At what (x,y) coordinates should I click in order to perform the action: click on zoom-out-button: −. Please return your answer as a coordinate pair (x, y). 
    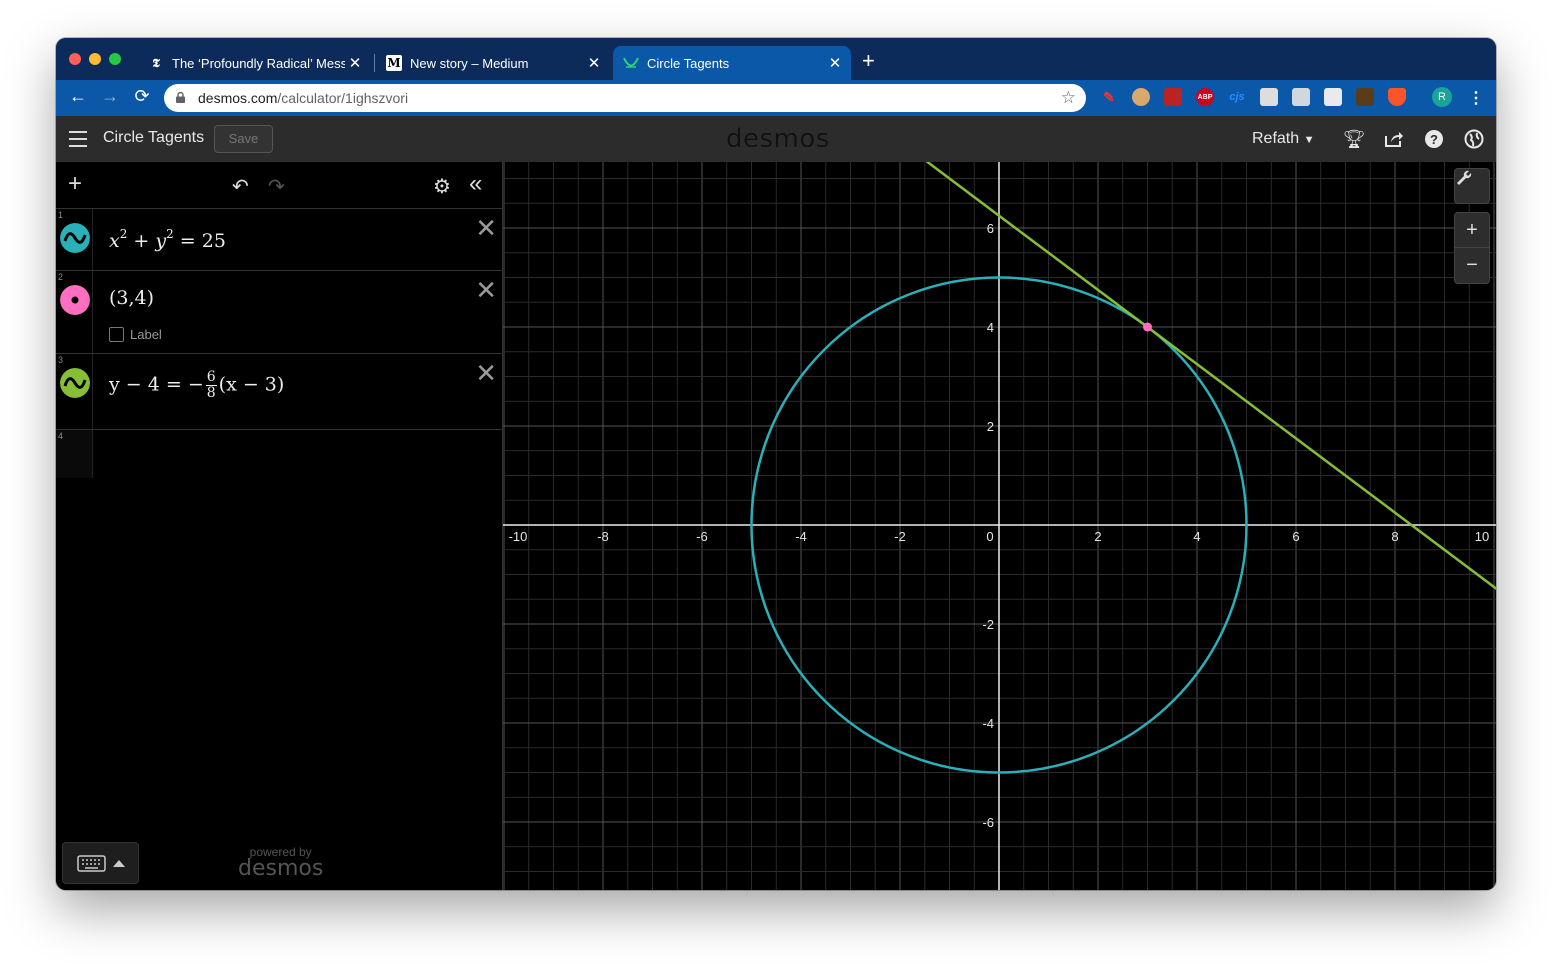
    Looking at the image, I should click on (1472, 266).